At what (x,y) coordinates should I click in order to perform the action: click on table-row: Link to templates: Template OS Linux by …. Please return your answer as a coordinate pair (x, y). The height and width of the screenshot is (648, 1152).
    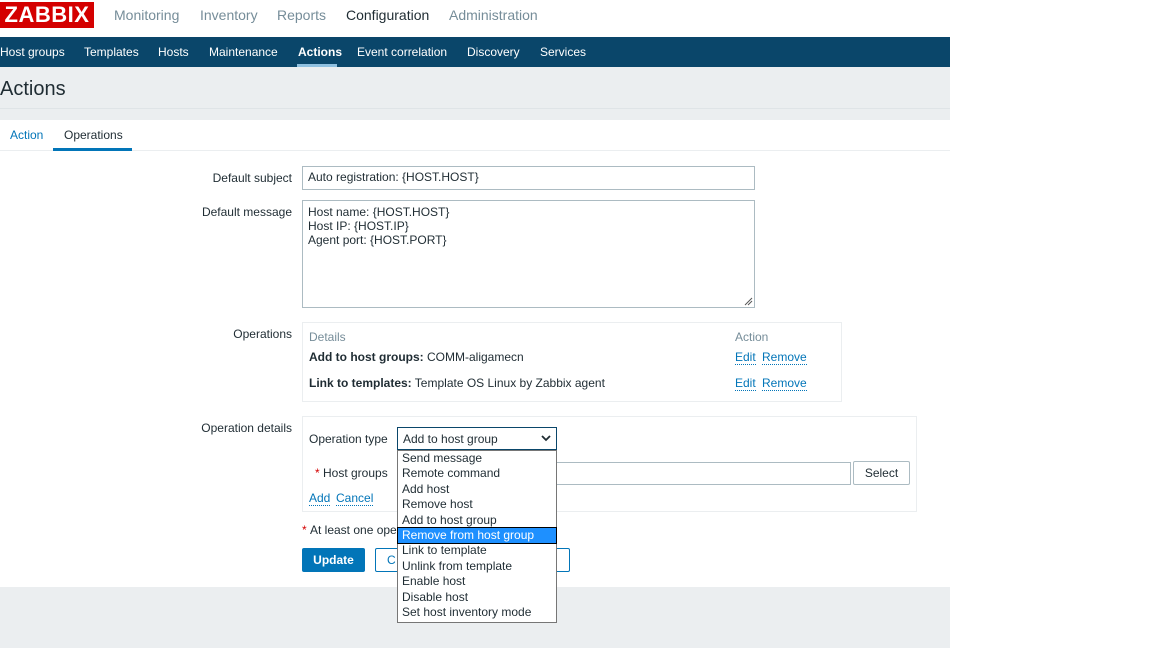
    Looking at the image, I should click on (457, 383).